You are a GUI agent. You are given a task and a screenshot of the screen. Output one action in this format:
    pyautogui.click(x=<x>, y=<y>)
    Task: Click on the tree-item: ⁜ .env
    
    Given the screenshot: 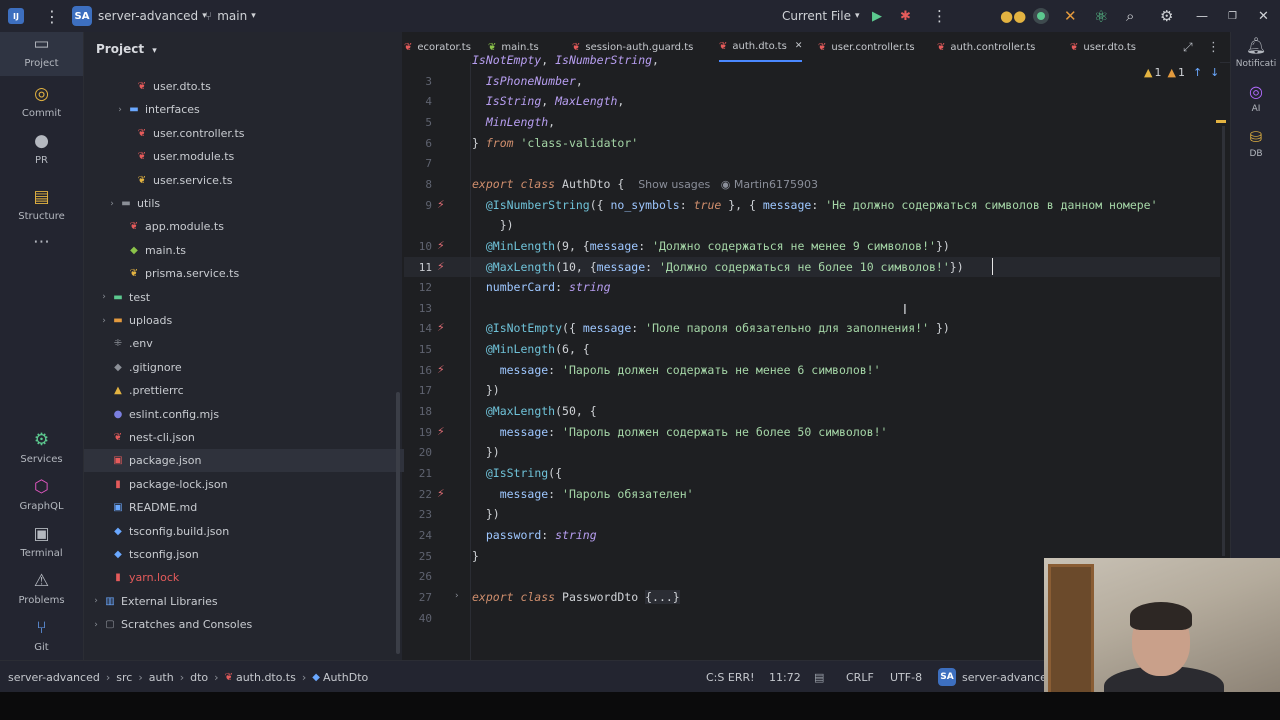 What is the action you would take?
    pyautogui.click(x=246, y=343)
    